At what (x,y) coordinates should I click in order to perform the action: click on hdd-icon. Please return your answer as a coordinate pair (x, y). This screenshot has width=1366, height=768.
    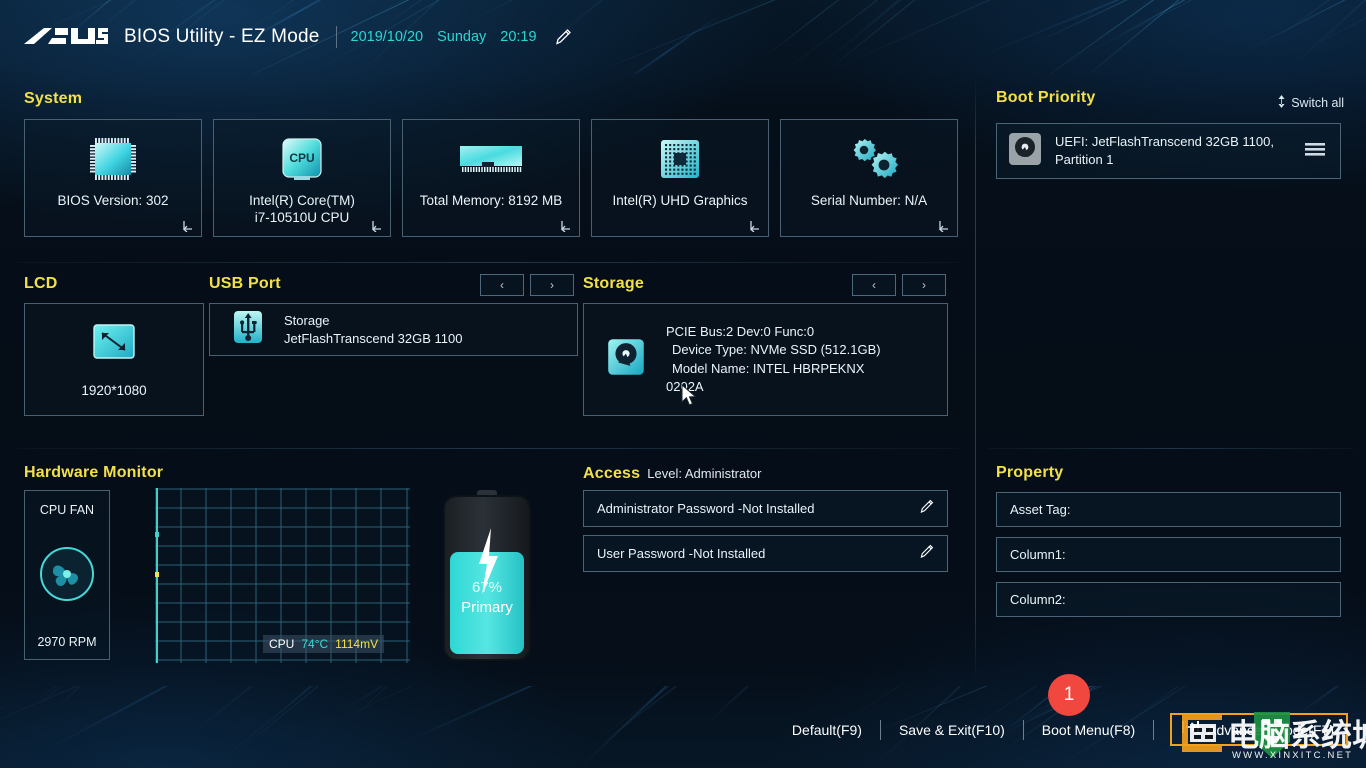
    Looking at the image, I should click on (1025, 151).